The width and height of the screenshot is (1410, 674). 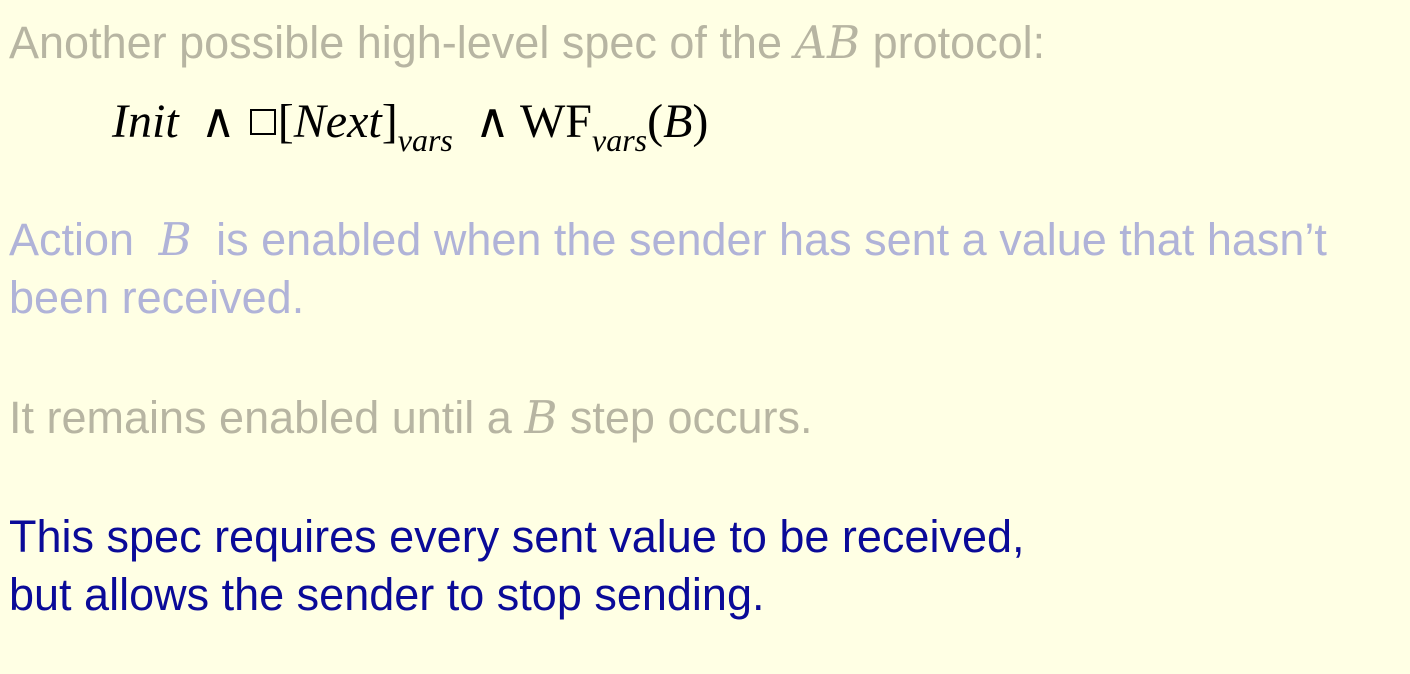 I want to click on spec-formula: Init ∧ [Next]vars ∧ WFvars(B), so click(x=410, y=125).